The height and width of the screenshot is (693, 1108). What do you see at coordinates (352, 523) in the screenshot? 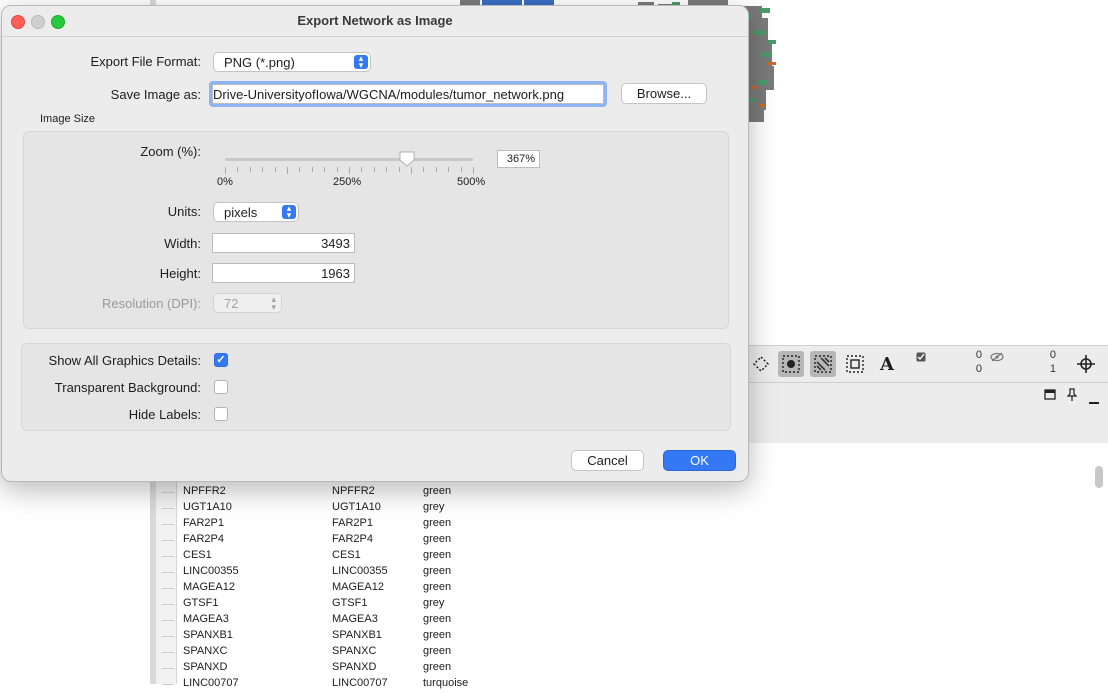
I see `table-cell-shared-name: FAR2P1` at bounding box center [352, 523].